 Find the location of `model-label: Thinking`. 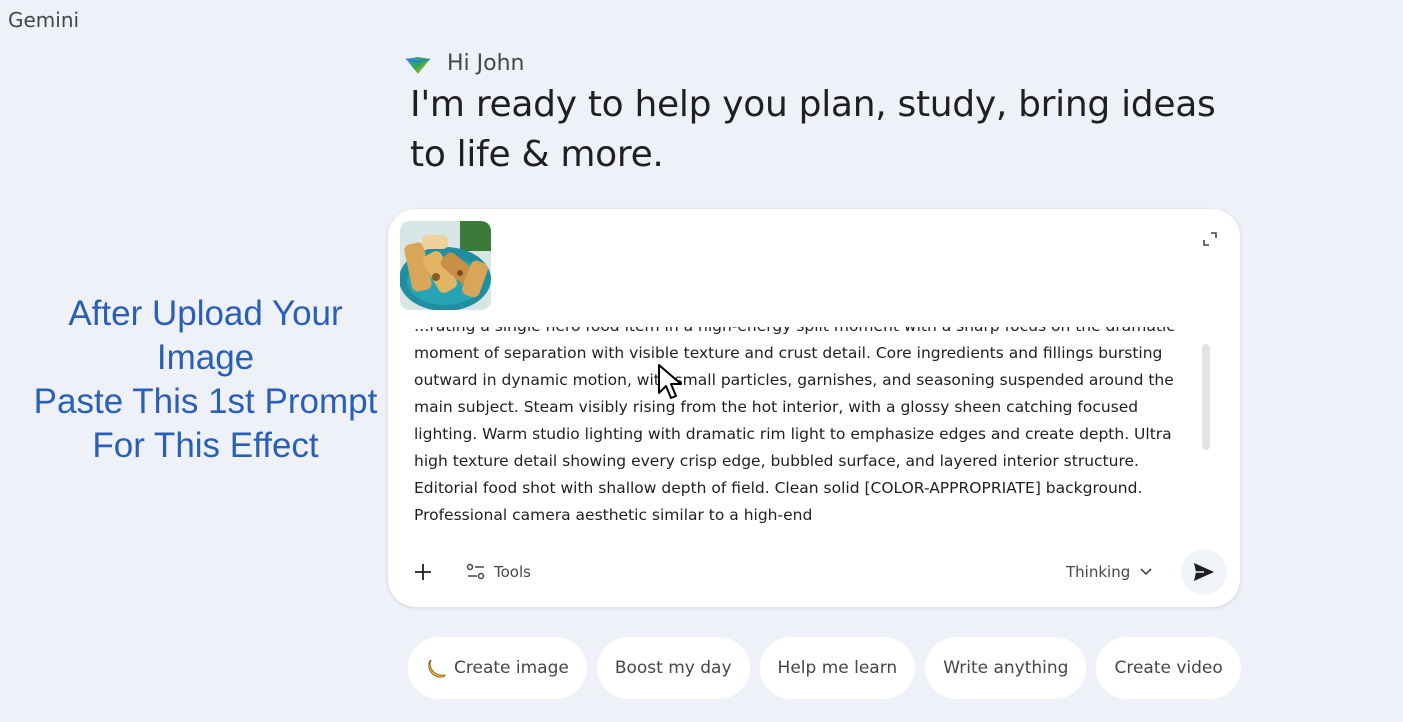

model-label: Thinking is located at coordinates (1098, 572).